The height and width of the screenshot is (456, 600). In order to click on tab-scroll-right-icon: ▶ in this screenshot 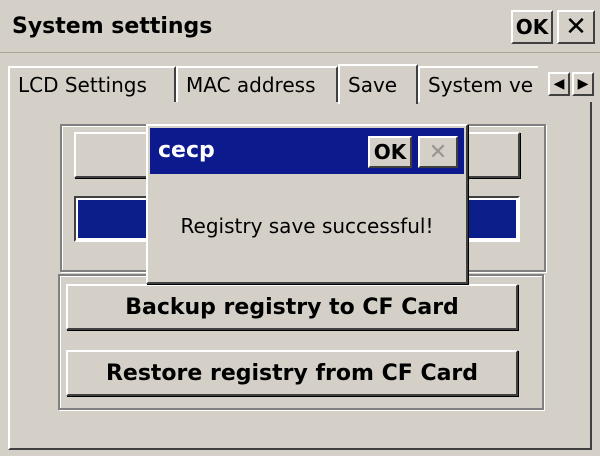, I will do `click(583, 84)`.